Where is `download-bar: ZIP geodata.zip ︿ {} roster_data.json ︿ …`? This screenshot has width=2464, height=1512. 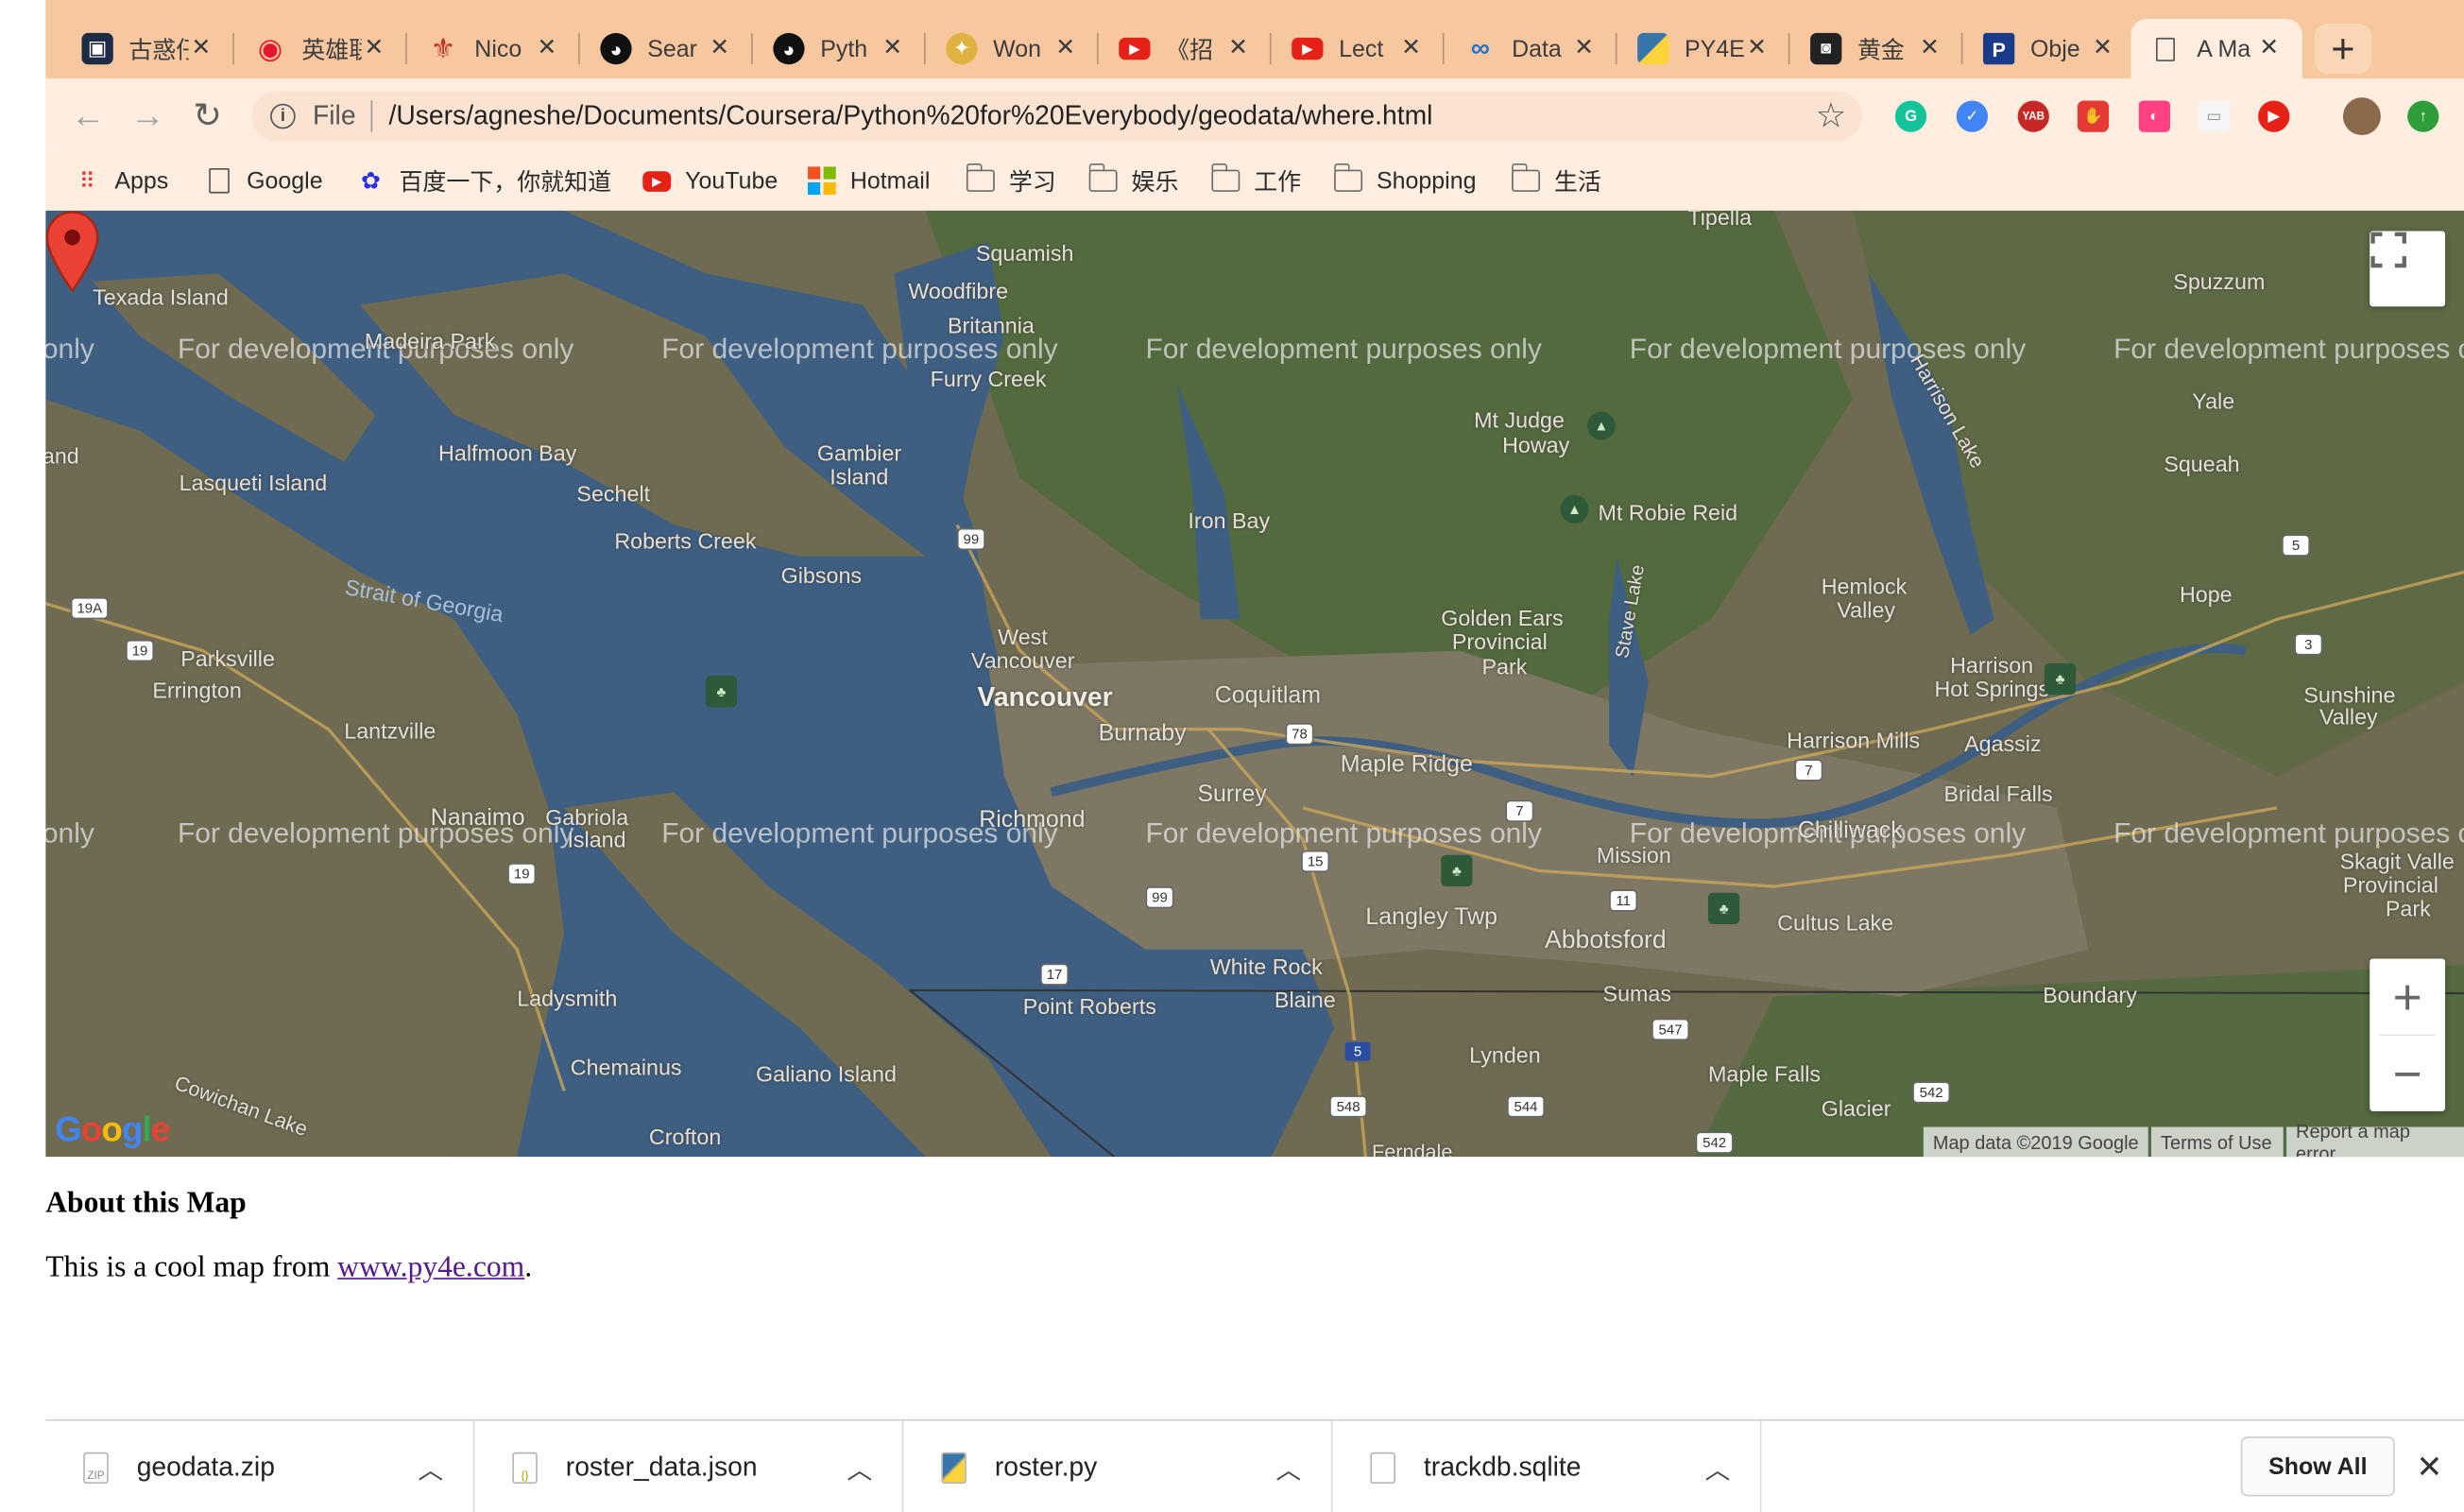 download-bar: ZIP geodata.zip ︿ {} roster_data.json ︿ … is located at coordinates (1254, 1465).